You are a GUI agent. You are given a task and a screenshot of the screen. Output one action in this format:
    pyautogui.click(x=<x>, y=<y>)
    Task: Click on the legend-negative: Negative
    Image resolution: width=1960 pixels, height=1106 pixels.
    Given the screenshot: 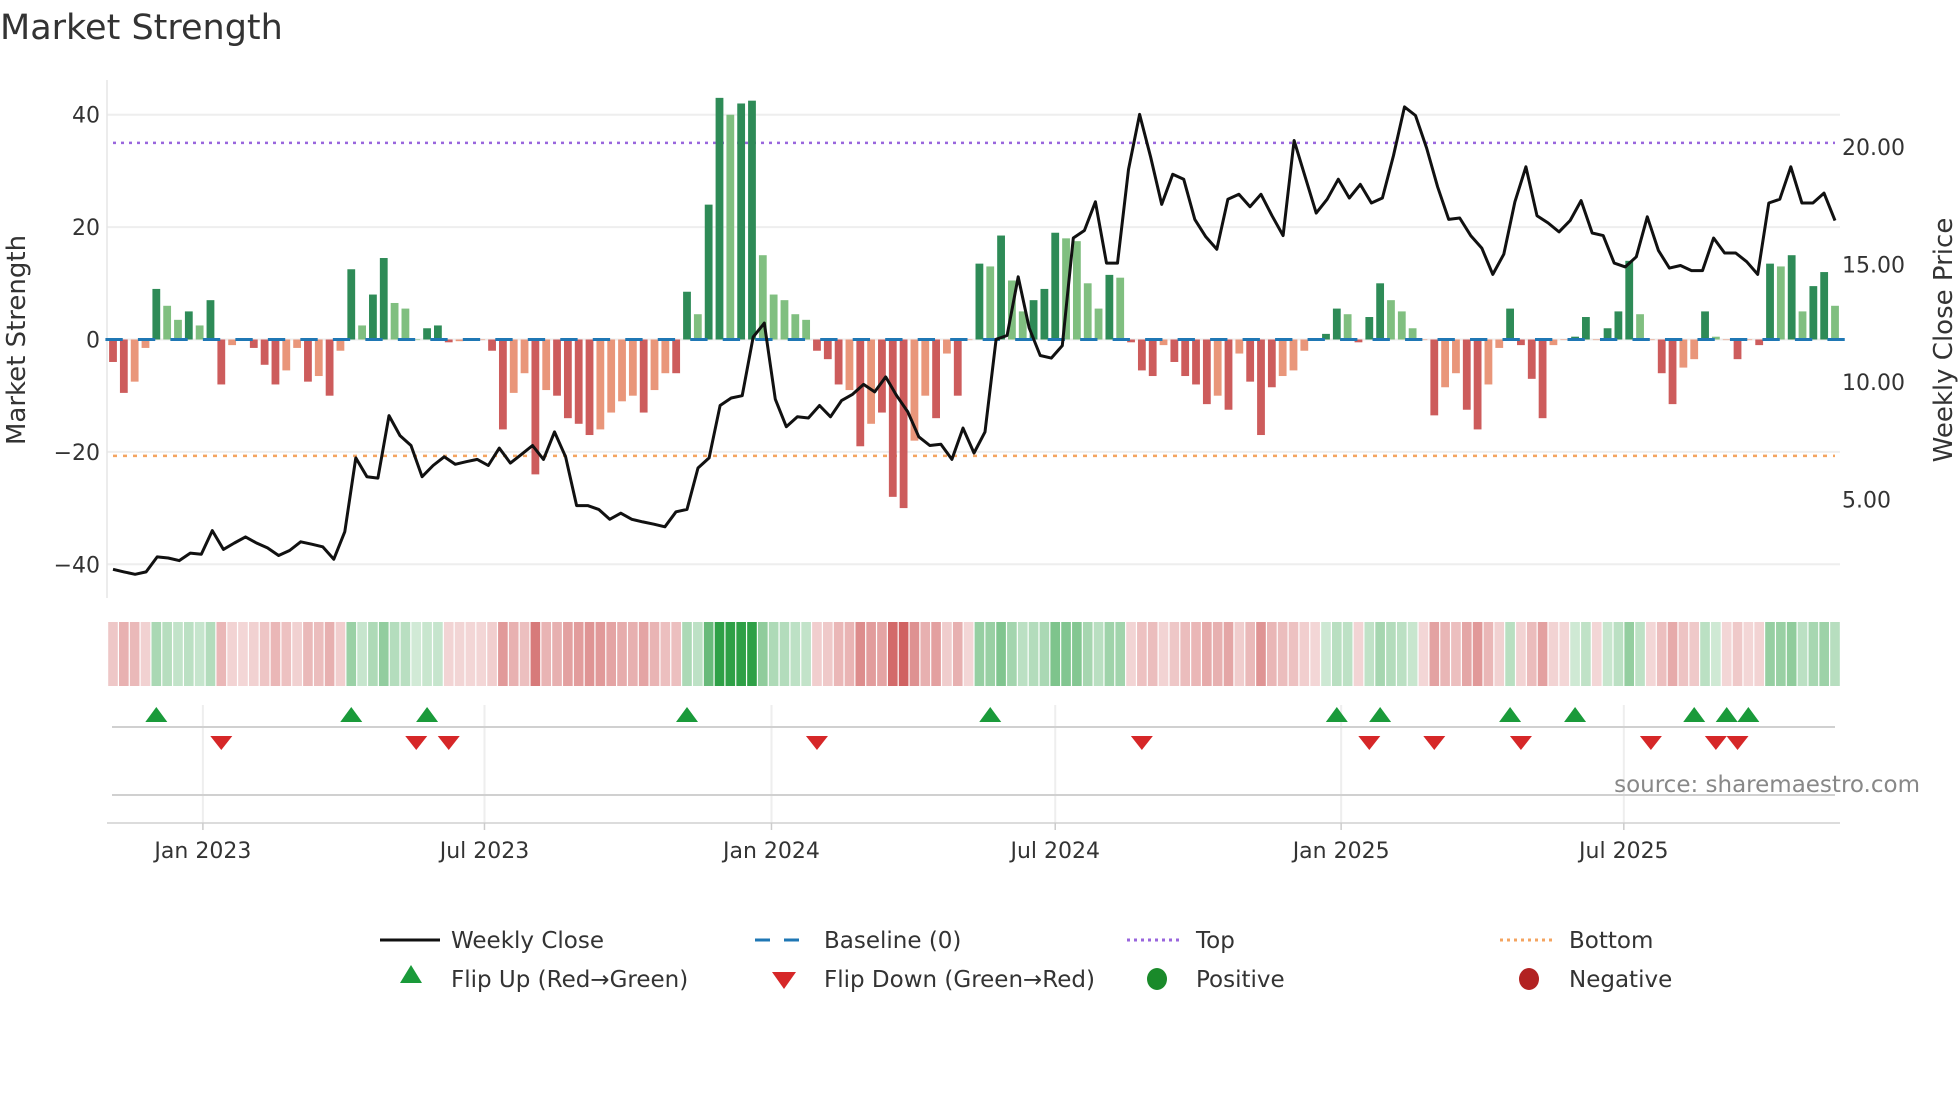 What is the action you would take?
    pyautogui.click(x=1595, y=980)
    